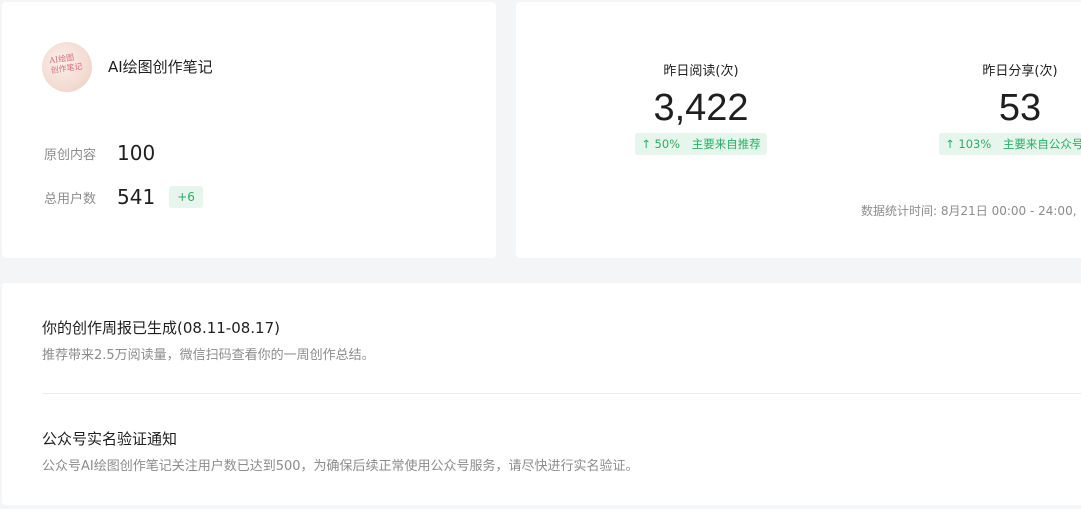 The width and height of the screenshot is (1081, 509). I want to click on data-stat-time: 数据统计时间: 8月21日 00:00 - 24:00, 数, so click(971, 211).